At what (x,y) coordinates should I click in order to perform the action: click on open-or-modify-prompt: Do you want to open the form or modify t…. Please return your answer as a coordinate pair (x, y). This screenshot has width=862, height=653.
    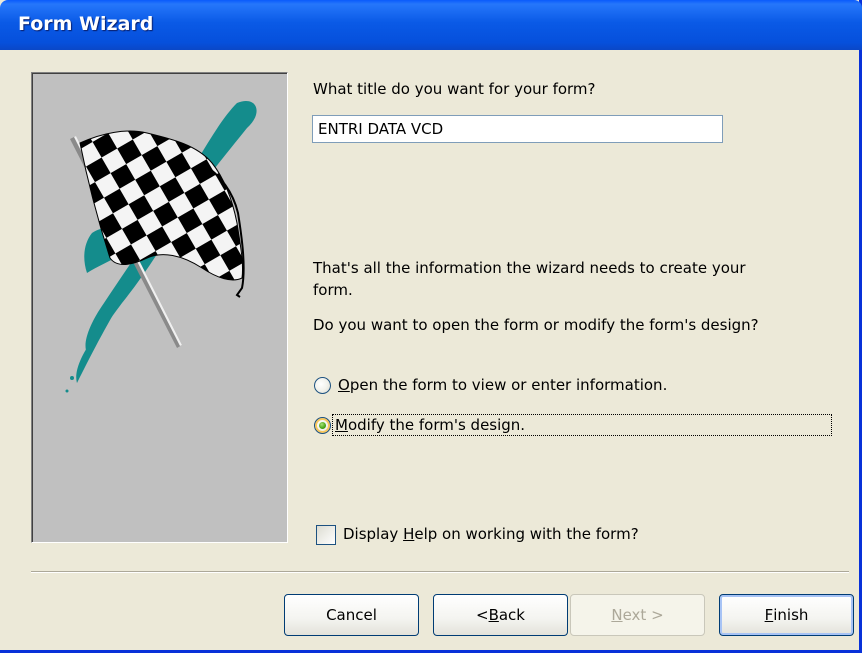
    Looking at the image, I should click on (536, 325).